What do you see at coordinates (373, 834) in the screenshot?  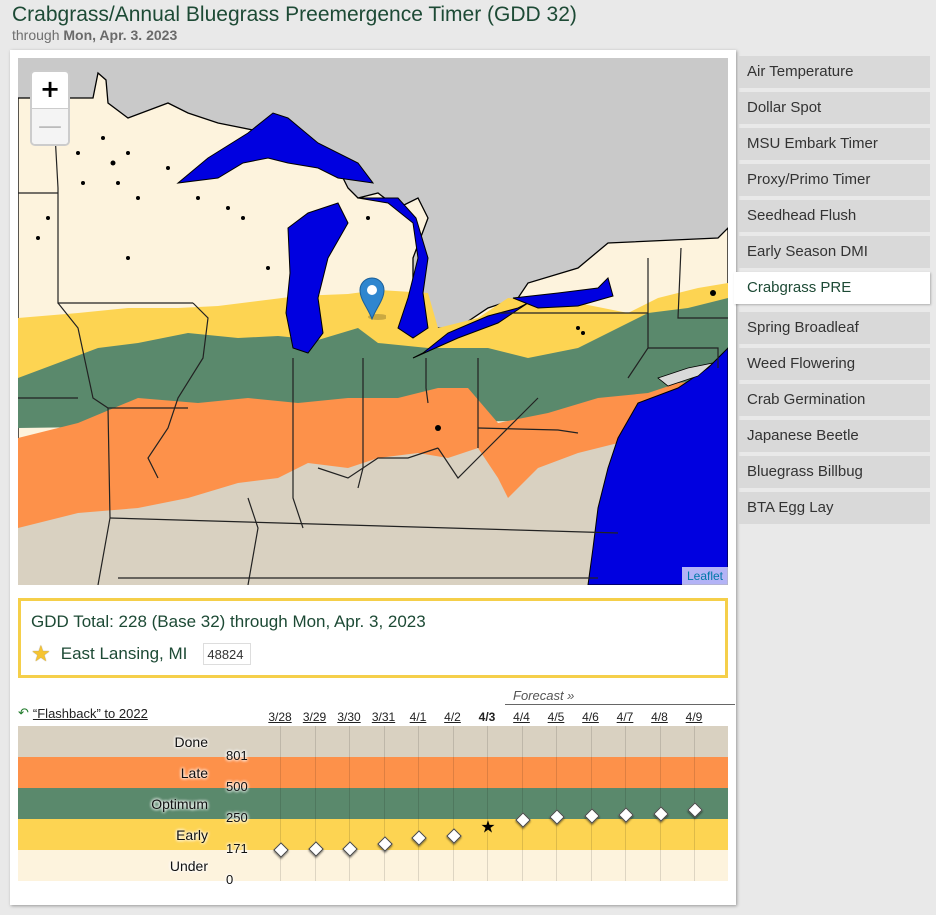 I see `band-early` at bounding box center [373, 834].